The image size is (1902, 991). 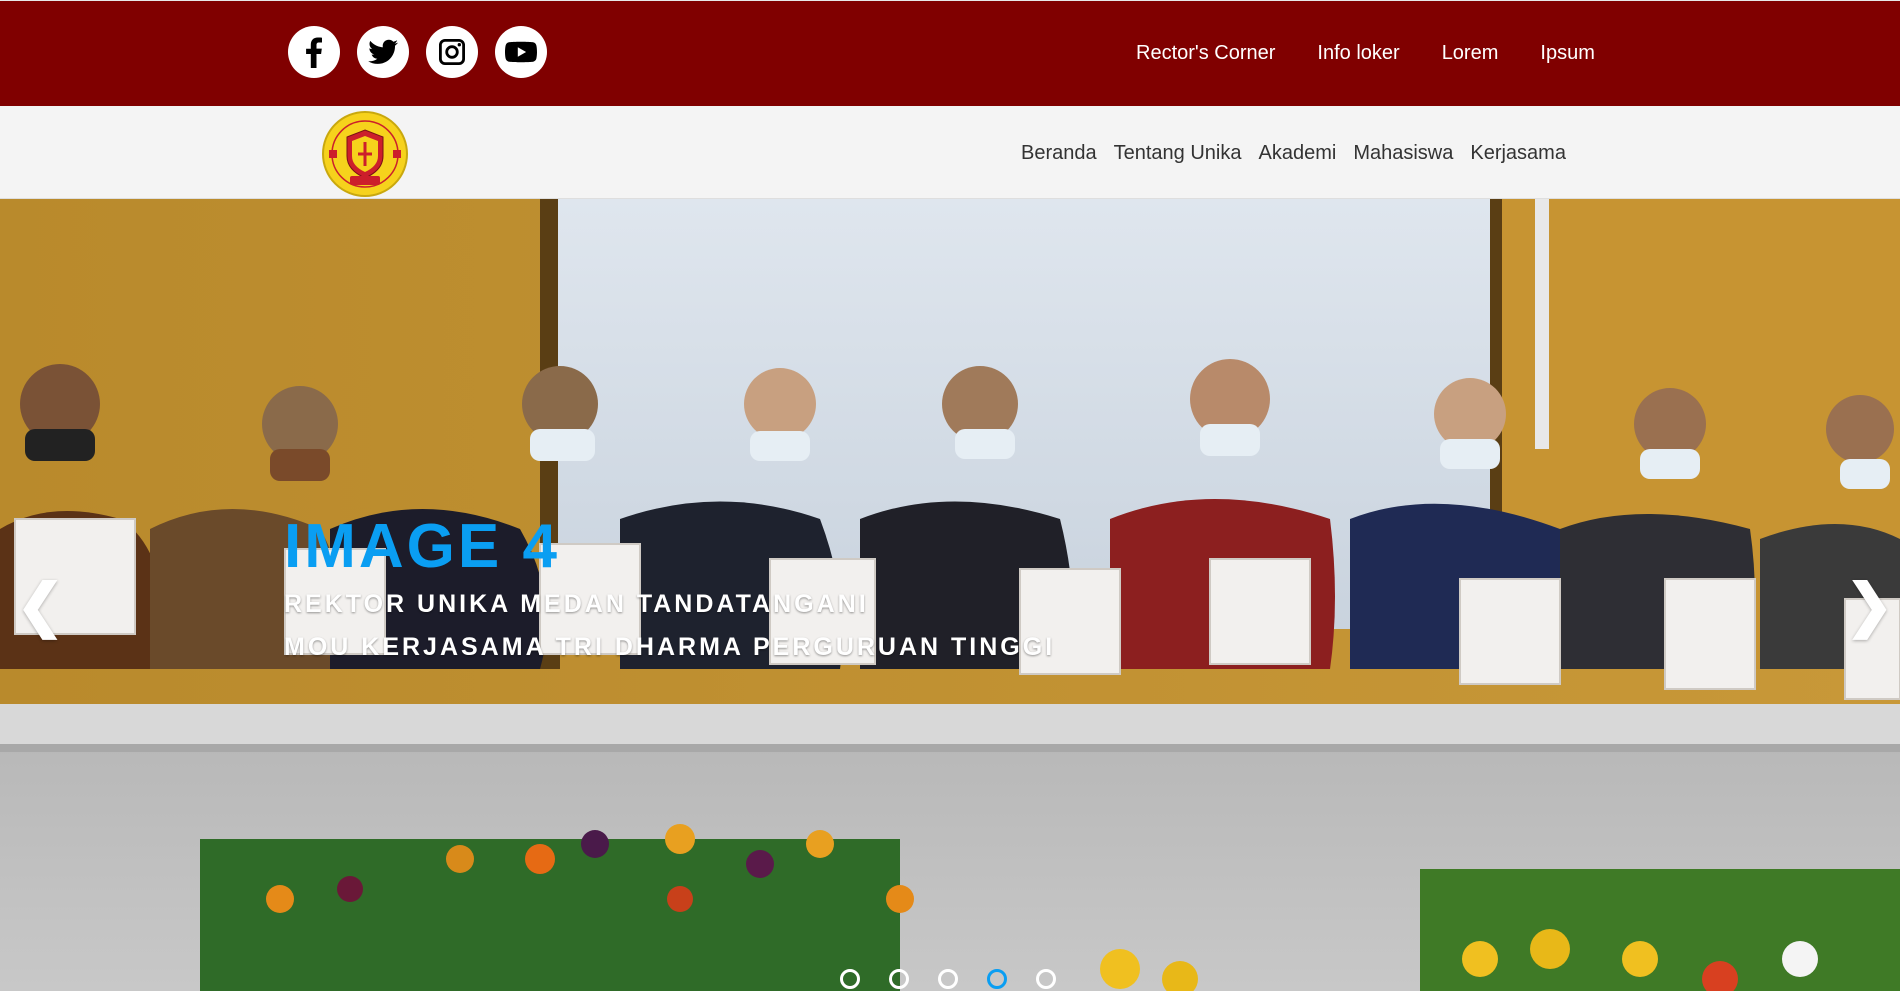 I want to click on facebook-link, so click(x=314, y=52).